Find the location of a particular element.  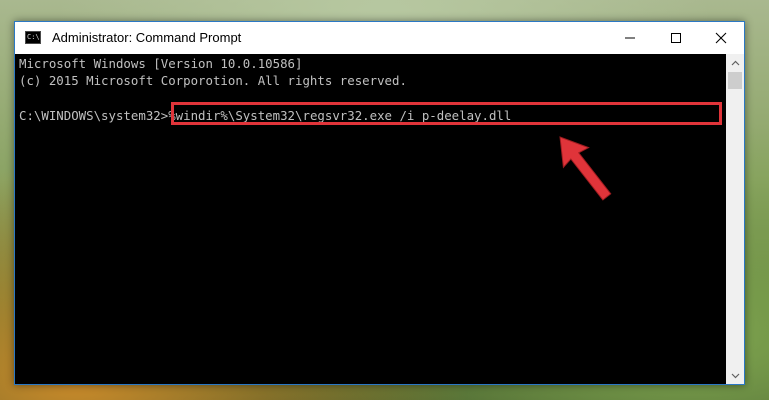

scroll-up-button is located at coordinates (735, 62).